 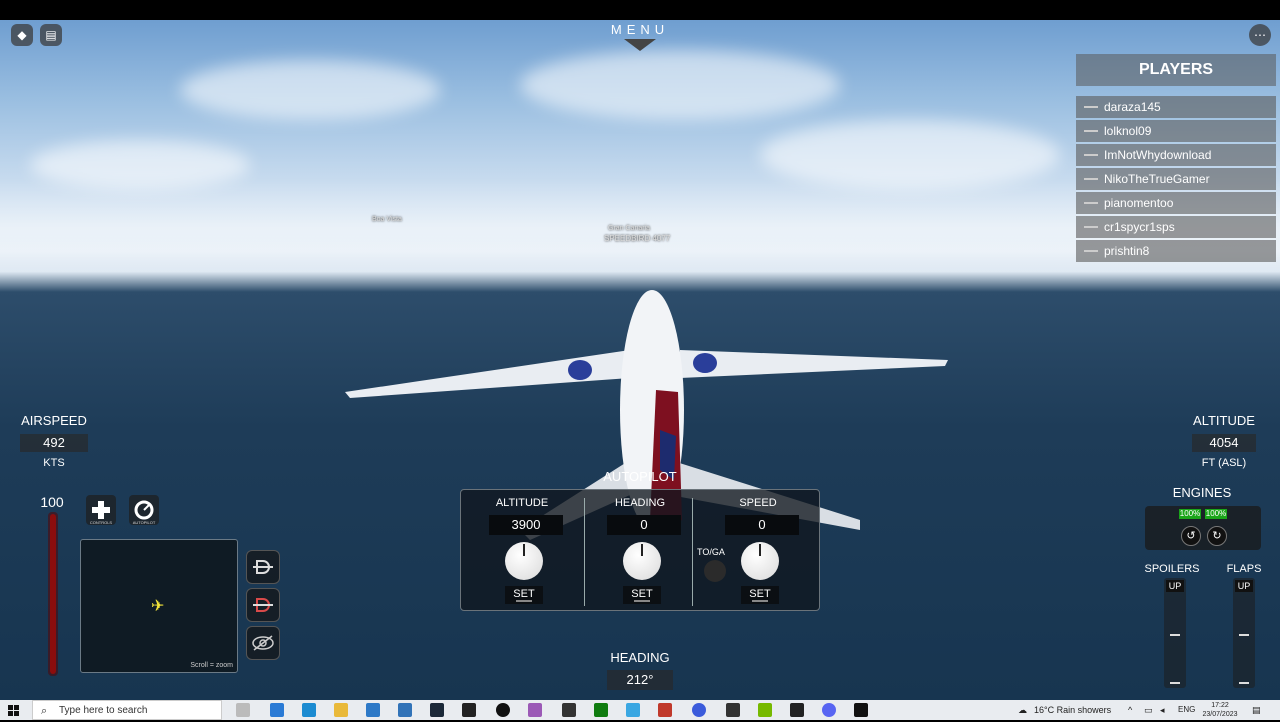 What do you see at coordinates (711, 552) in the screenshot?
I see `toga-label: TO/GA` at bounding box center [711, 552].